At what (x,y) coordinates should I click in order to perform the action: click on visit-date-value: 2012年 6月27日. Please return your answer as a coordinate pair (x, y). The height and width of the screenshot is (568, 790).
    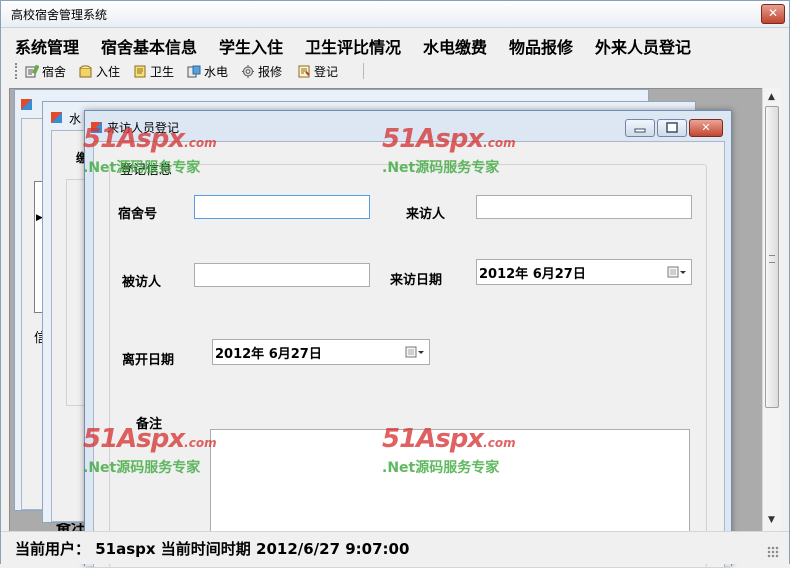
    Looking at the image, I should click on (532, 274).